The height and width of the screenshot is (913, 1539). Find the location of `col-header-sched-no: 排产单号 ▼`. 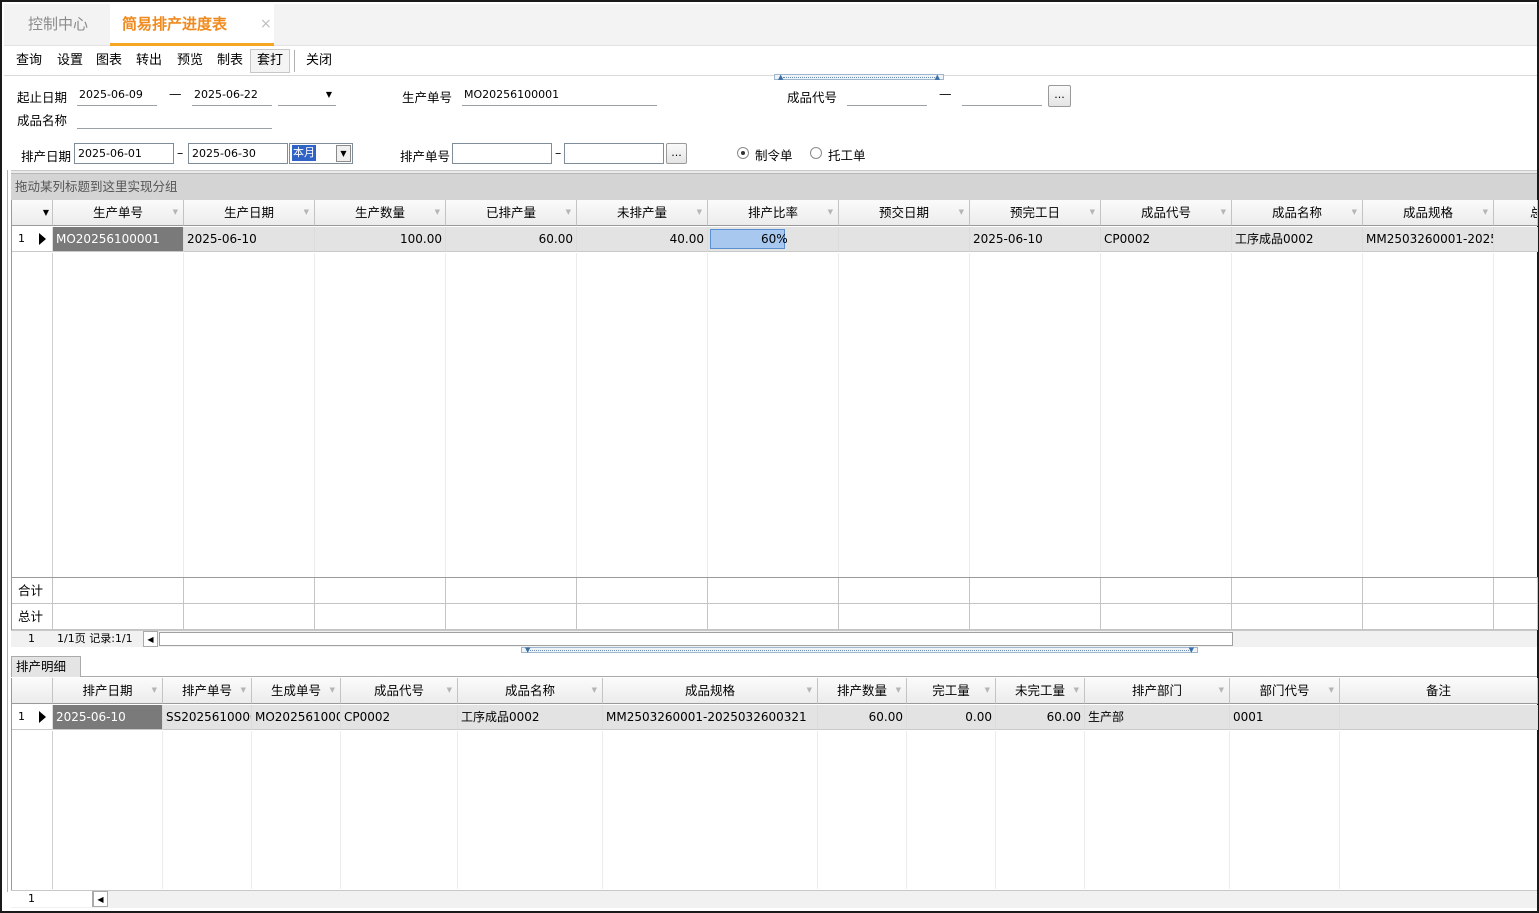

col-header-sched-no: 排产单号 ▼ is located at coordinates (207, 691).